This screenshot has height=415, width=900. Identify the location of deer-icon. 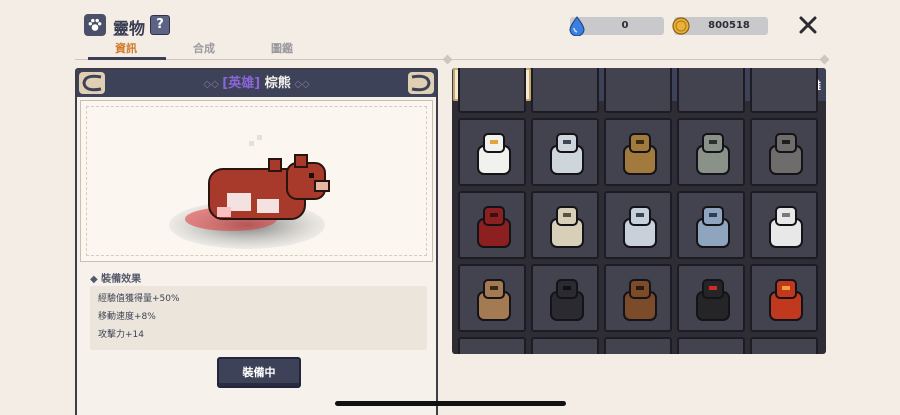
(494, 300).